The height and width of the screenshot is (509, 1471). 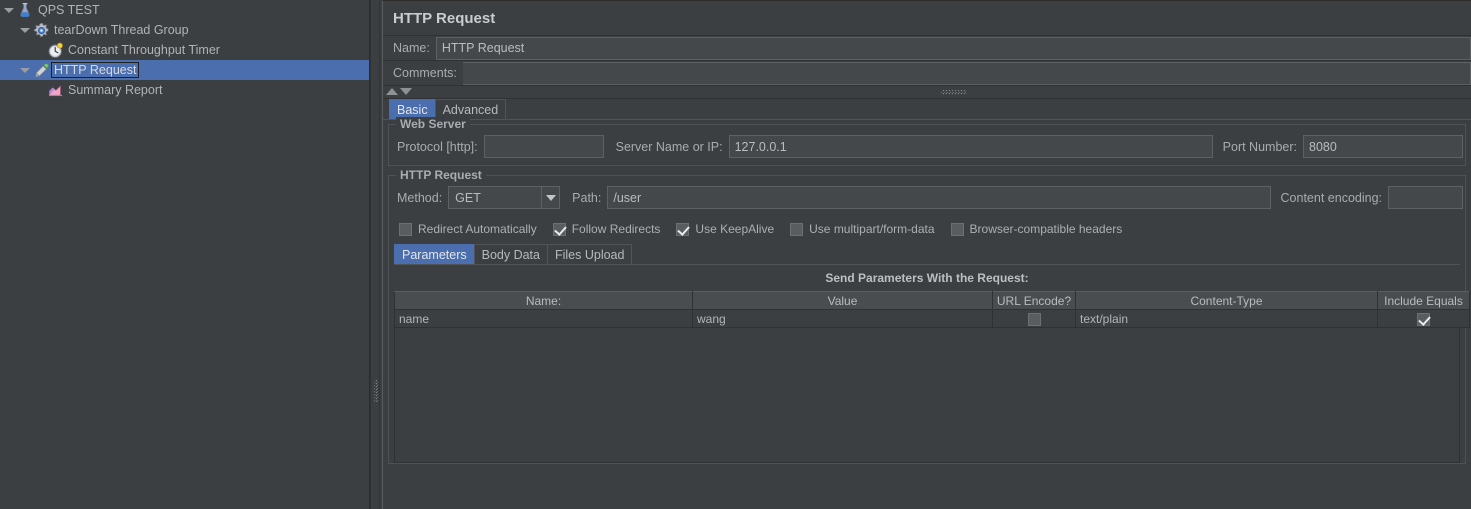 I want to click on tree-item-constant-throughput-timer: Constant Throughput Timer, so click(x=184, y=50).